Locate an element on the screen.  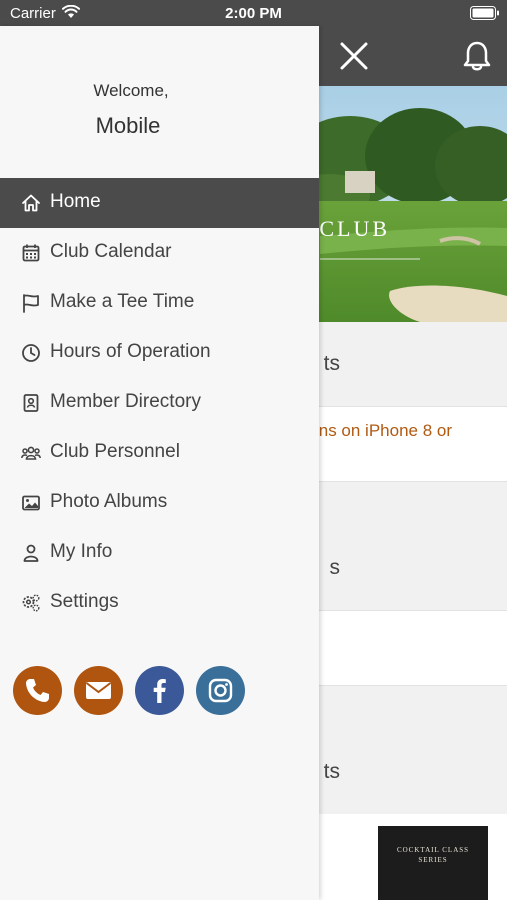
image-icon is located at coordinates (31, 503).